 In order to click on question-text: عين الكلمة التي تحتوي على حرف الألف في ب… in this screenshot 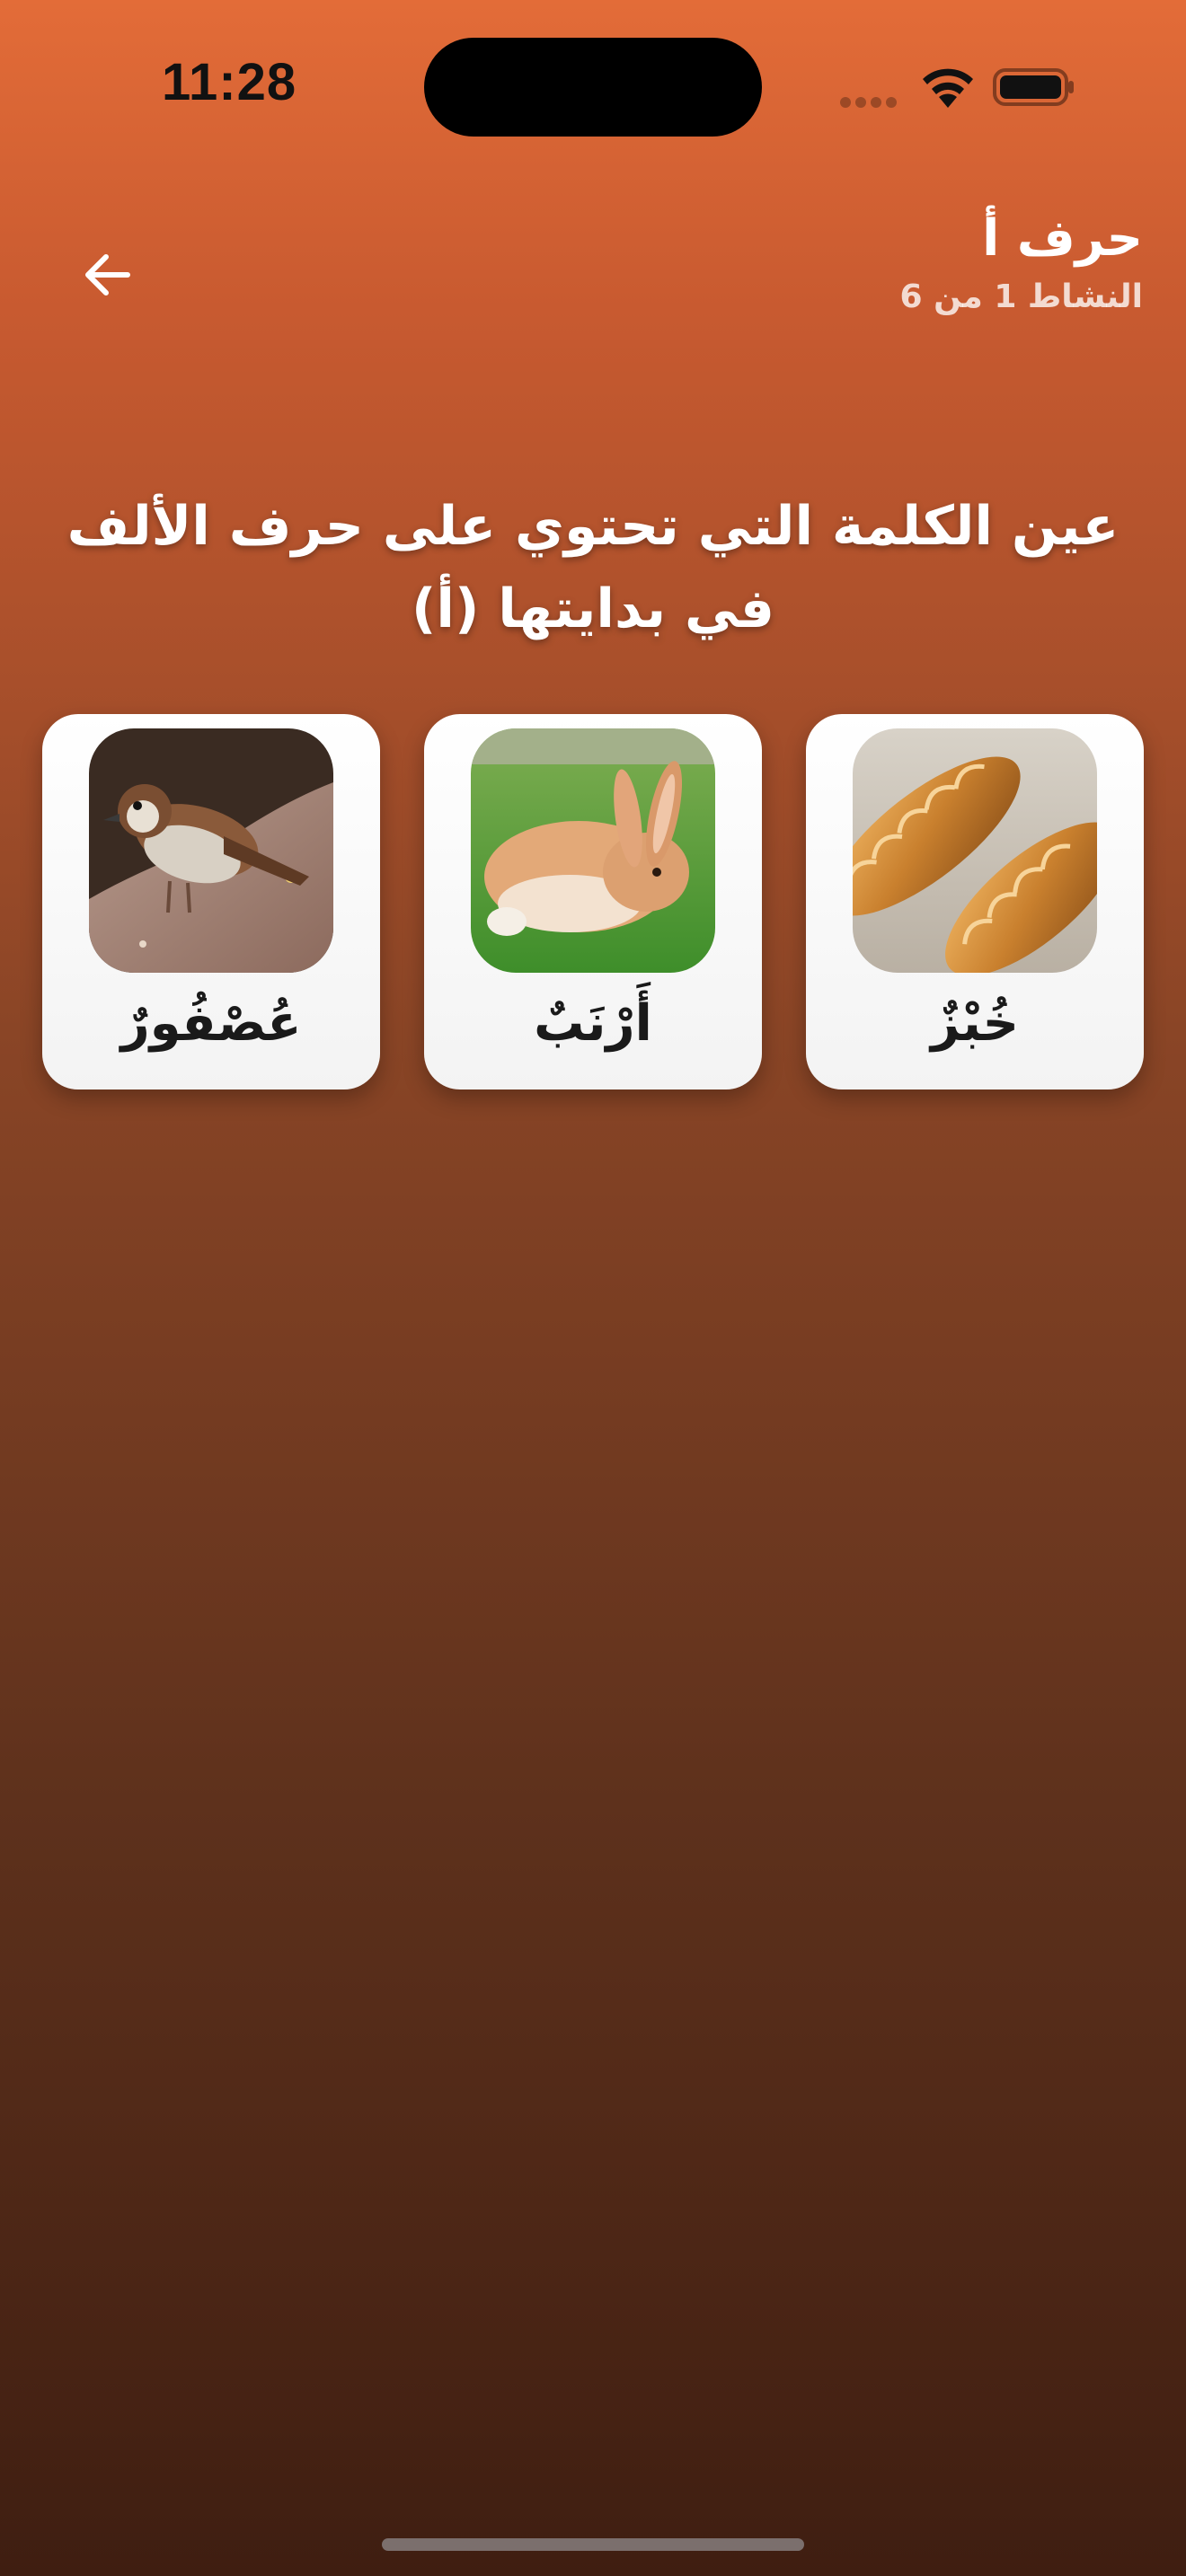, I will do `click(593, 567)`.